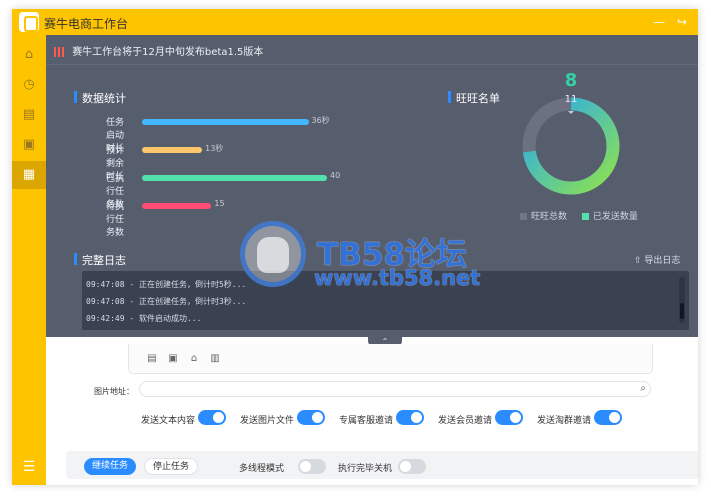 The width and height of the screenshot is (711, 500). I want to click on image-address-input: ⌕, so click(395, 389).